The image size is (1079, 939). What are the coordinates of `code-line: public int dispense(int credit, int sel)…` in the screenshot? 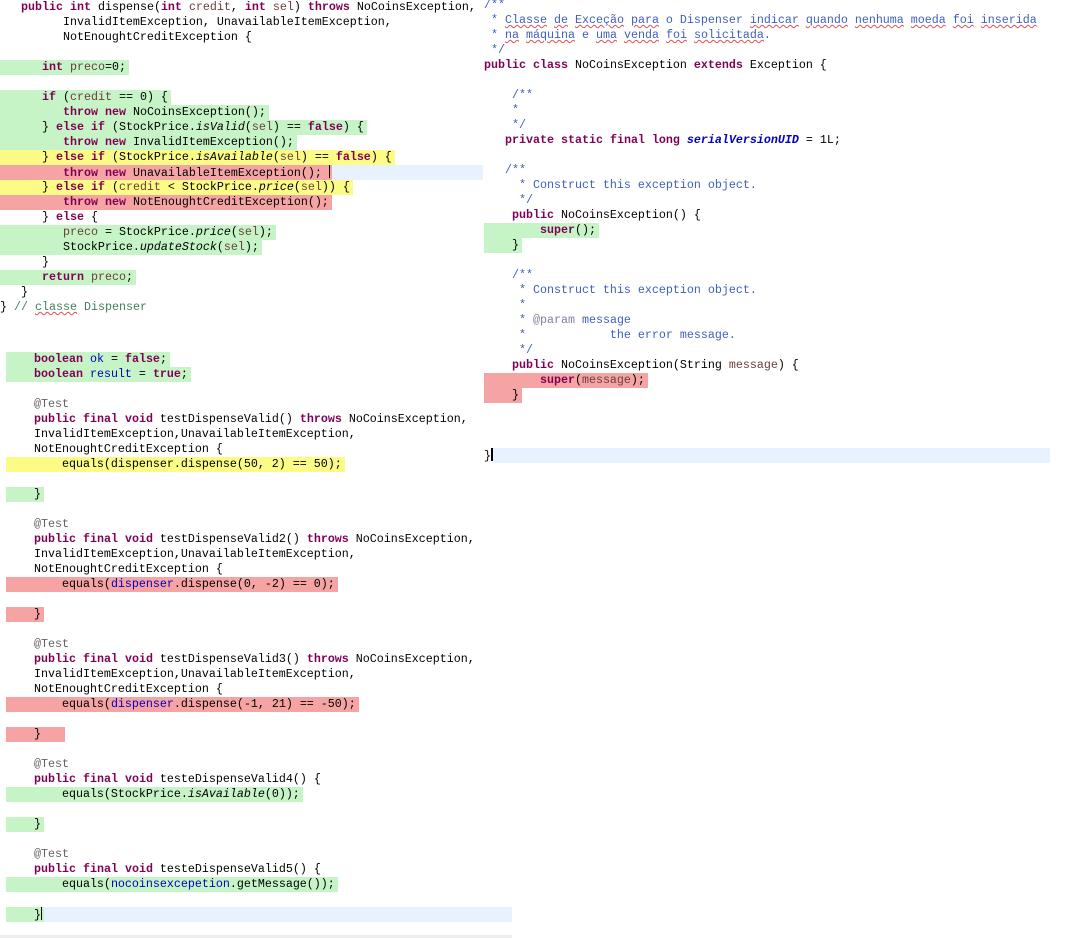 It's located at (238, 7).